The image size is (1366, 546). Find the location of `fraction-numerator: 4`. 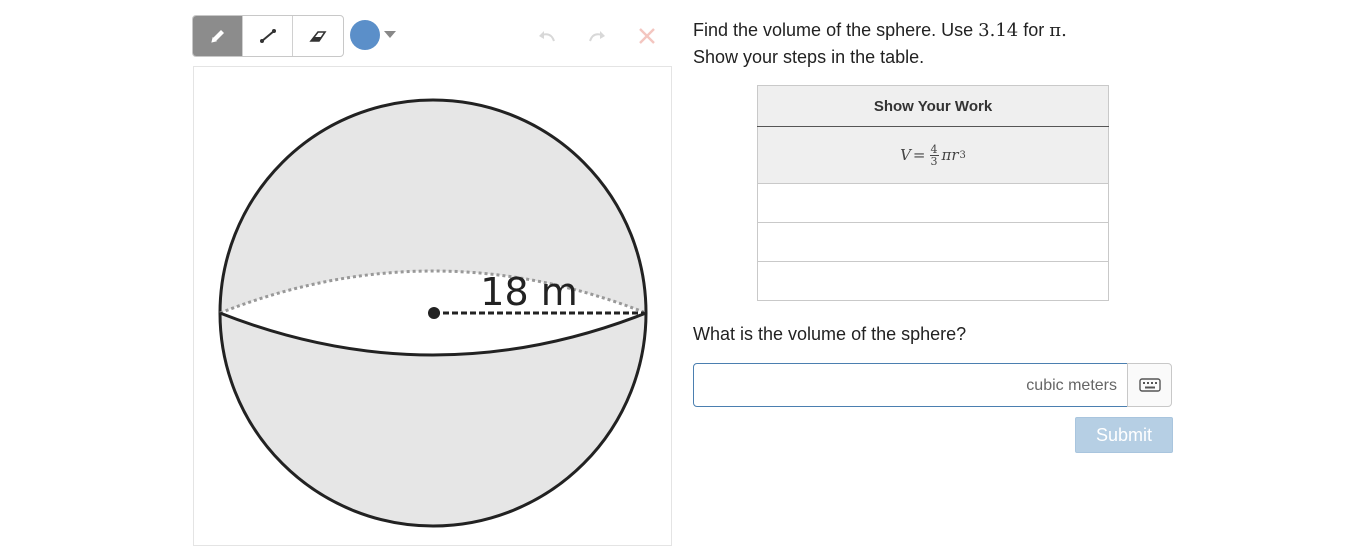

fraction-numerator: 4 is located at coordinates (934, 149).